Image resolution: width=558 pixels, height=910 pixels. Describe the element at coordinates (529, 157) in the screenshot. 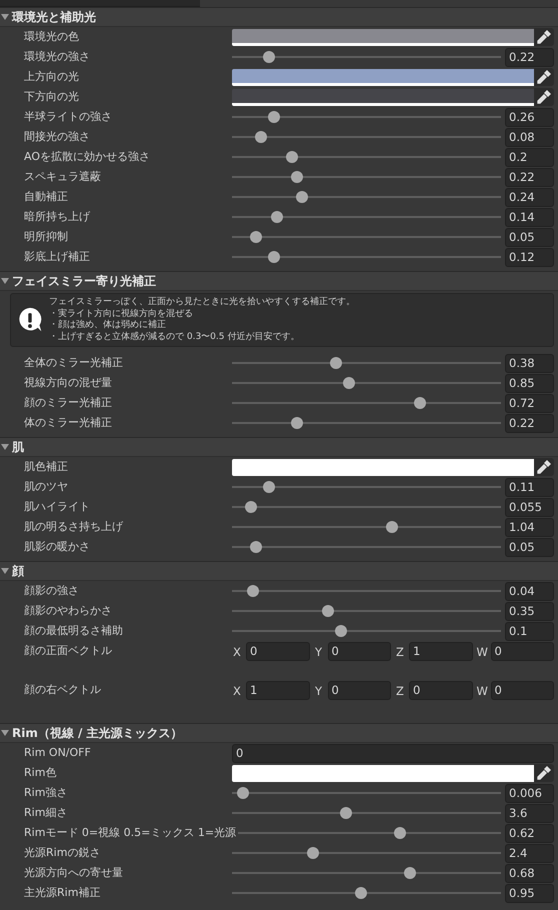

I see `number-field: 0.2` at that location.